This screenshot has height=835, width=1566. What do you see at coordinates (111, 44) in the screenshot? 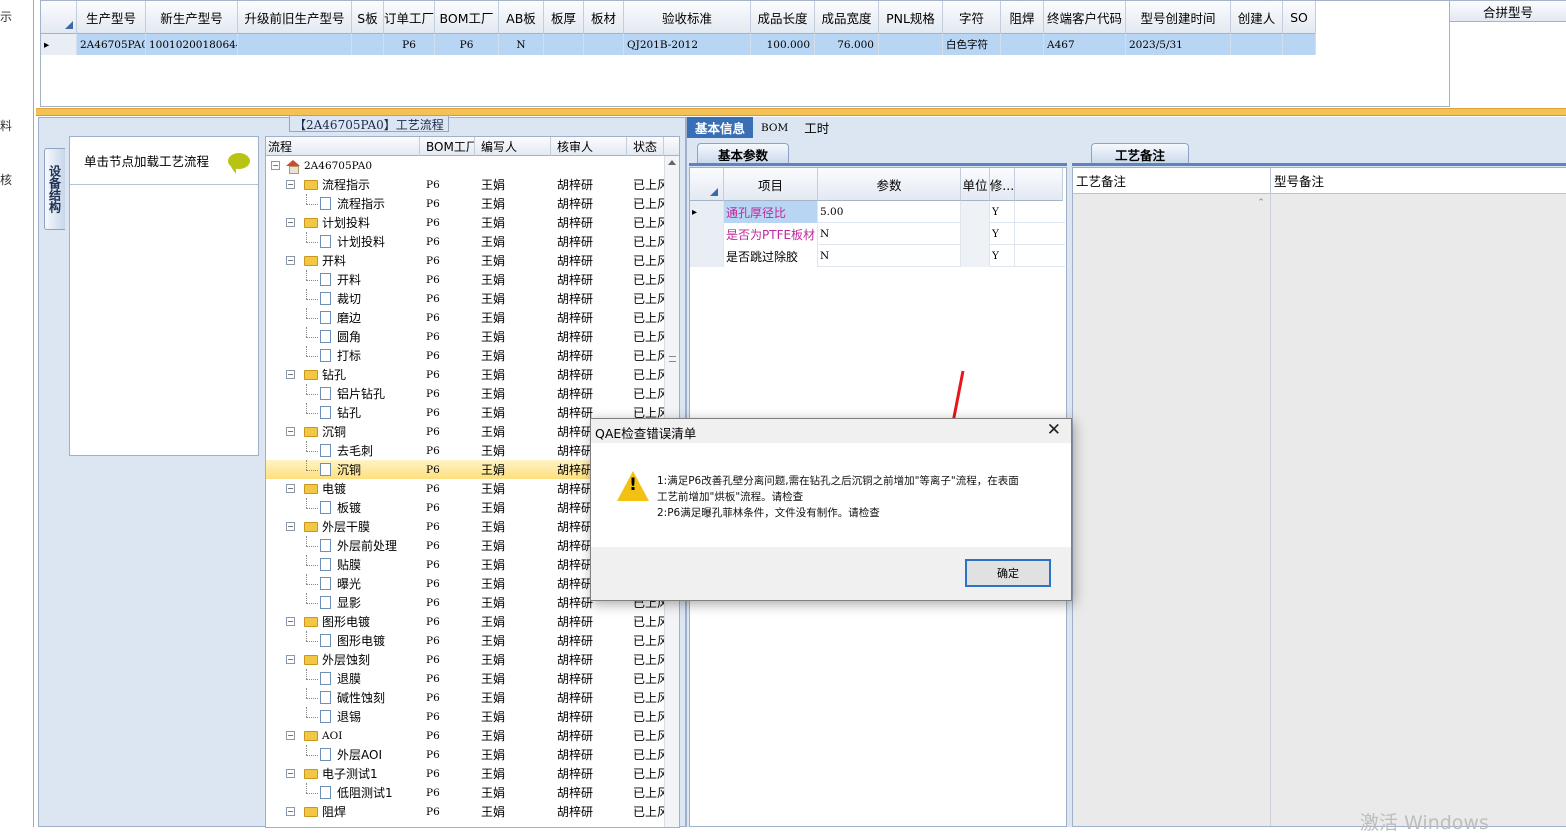
I see `product-grid-cell: 2A46705PA0` at bounding box center [111, 44].